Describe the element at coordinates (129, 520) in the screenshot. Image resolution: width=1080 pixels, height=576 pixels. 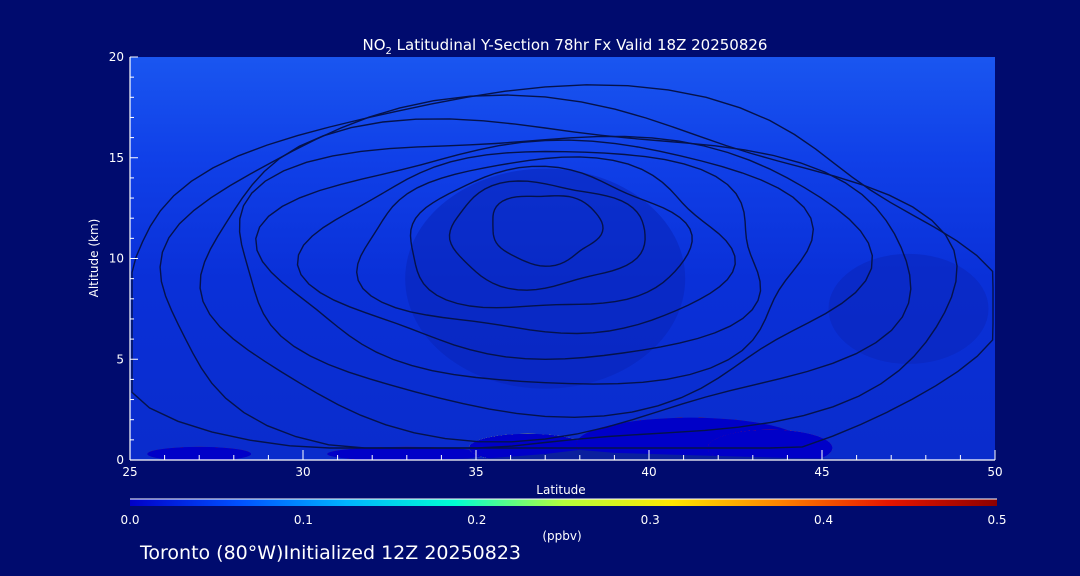
I see `colorbar-tick-label: 0.0` at that location.